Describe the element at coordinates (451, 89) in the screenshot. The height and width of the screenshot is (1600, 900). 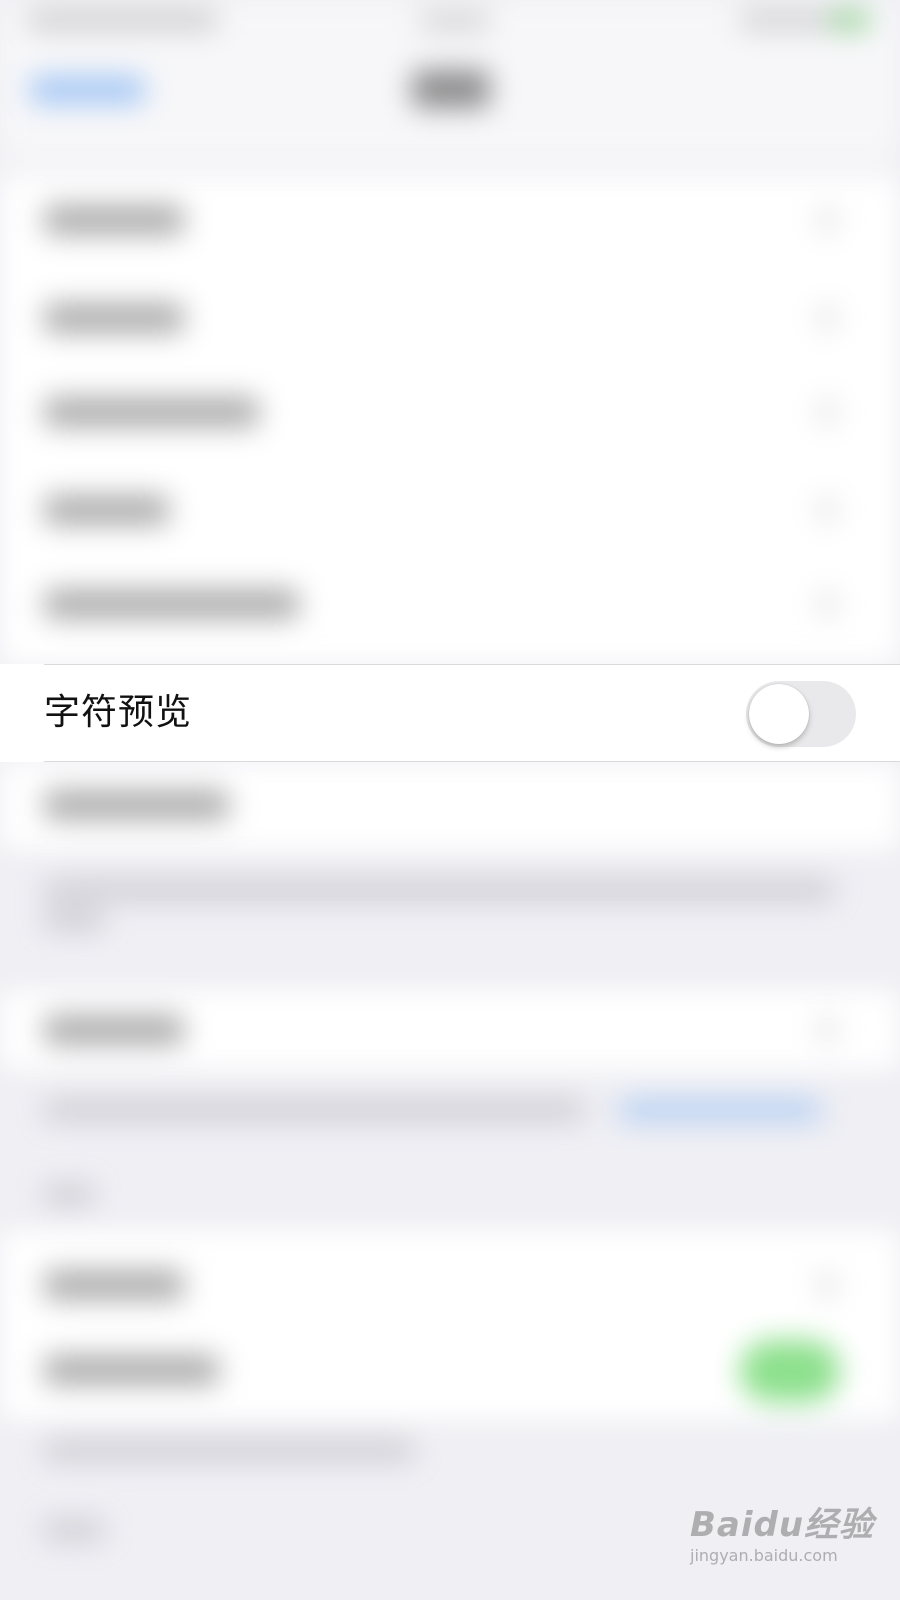
I see `nav-title` at that location.